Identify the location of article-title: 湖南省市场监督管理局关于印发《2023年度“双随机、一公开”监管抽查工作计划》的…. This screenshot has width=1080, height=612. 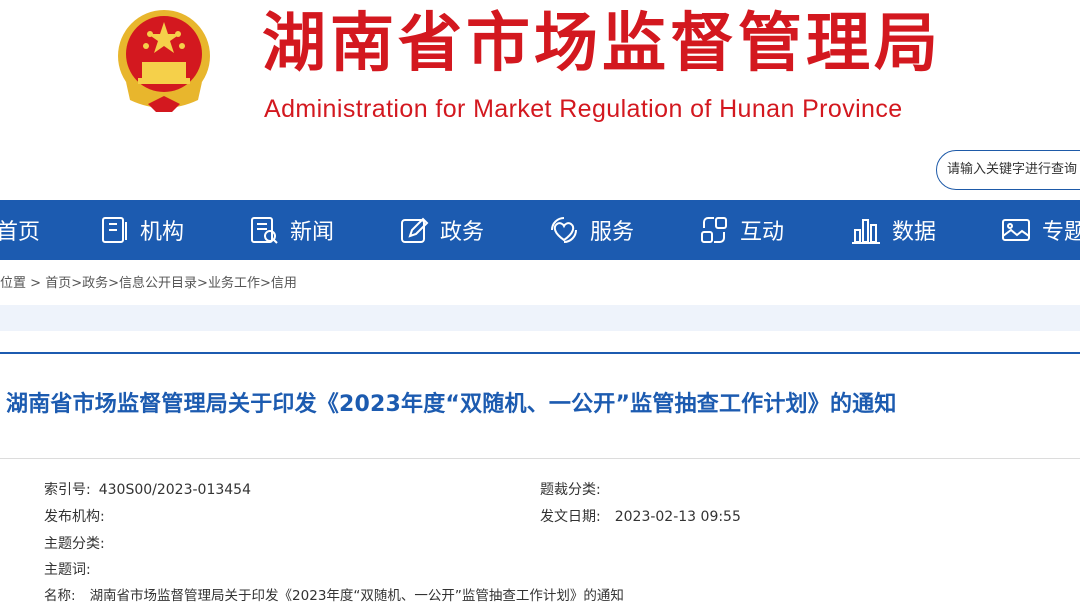
(451, 404).